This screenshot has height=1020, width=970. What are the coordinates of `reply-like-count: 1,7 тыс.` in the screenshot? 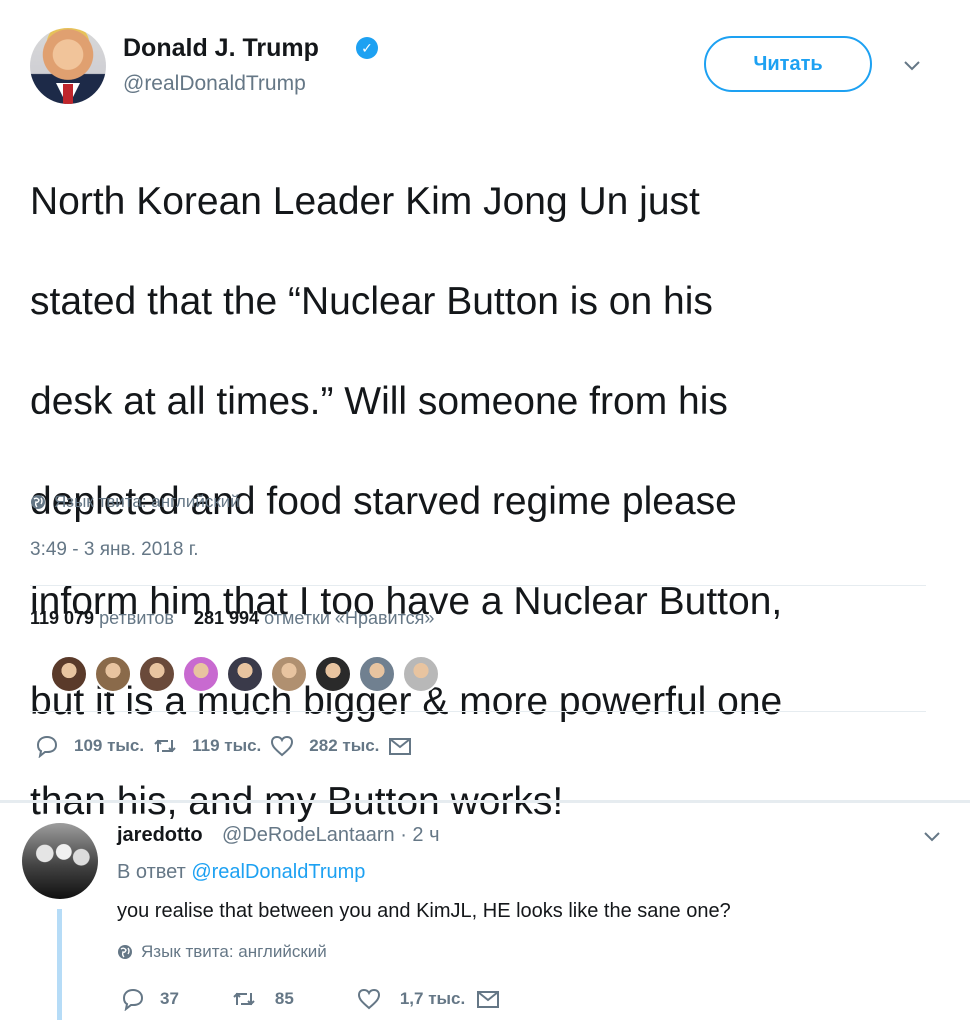 It's located at (432, 999).